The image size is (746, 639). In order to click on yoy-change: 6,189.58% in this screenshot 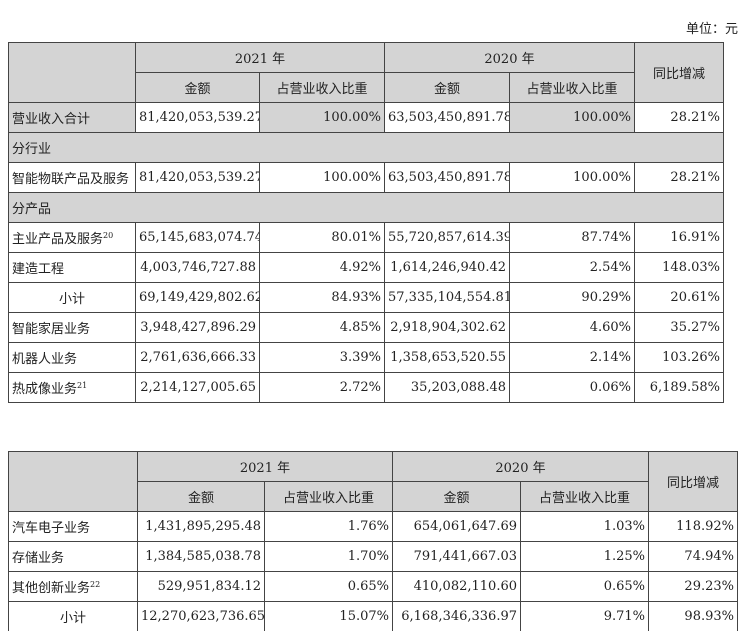, I will do `click(679, 387)`.